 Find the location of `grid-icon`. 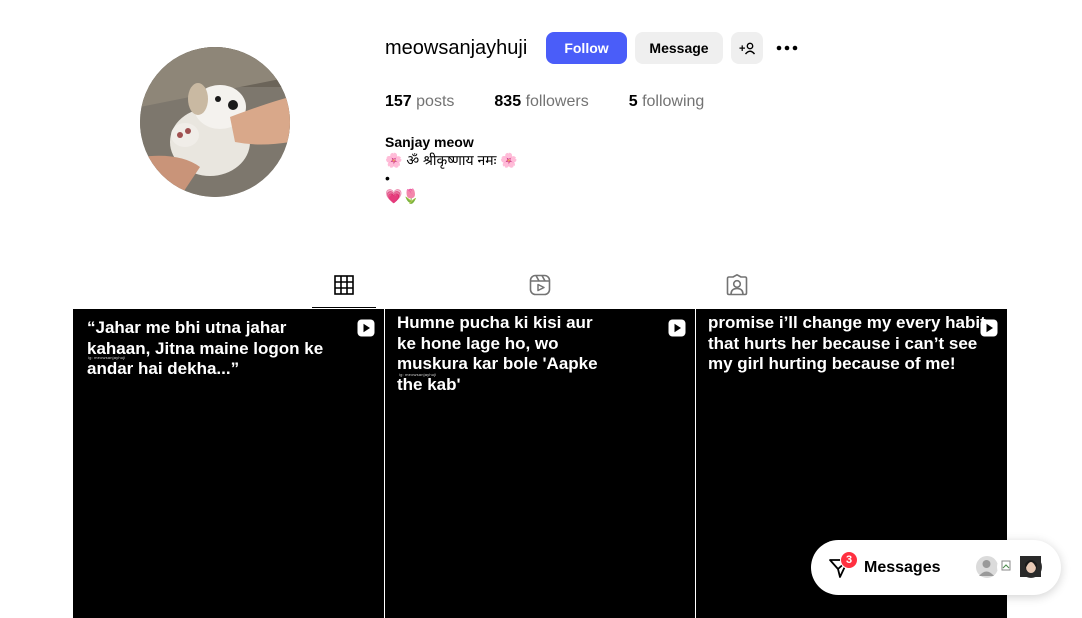

grid-icon is located at coordinates (344, 284).